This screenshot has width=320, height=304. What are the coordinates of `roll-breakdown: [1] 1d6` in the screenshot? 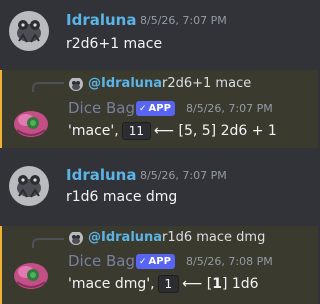 It's located at (233, 284).